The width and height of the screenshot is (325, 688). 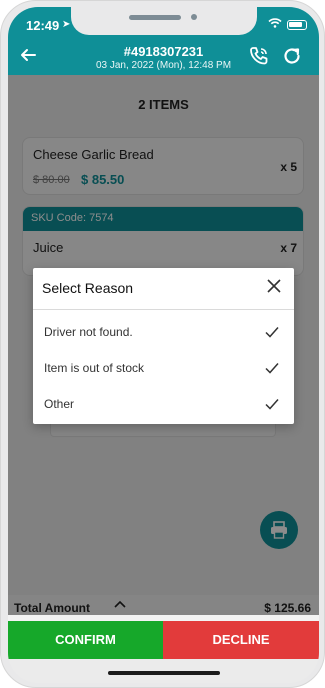 What do you see at coordinates (163, 404) in the screenshot?
I see `reason-option: Other` at bounding box center [163, 404].